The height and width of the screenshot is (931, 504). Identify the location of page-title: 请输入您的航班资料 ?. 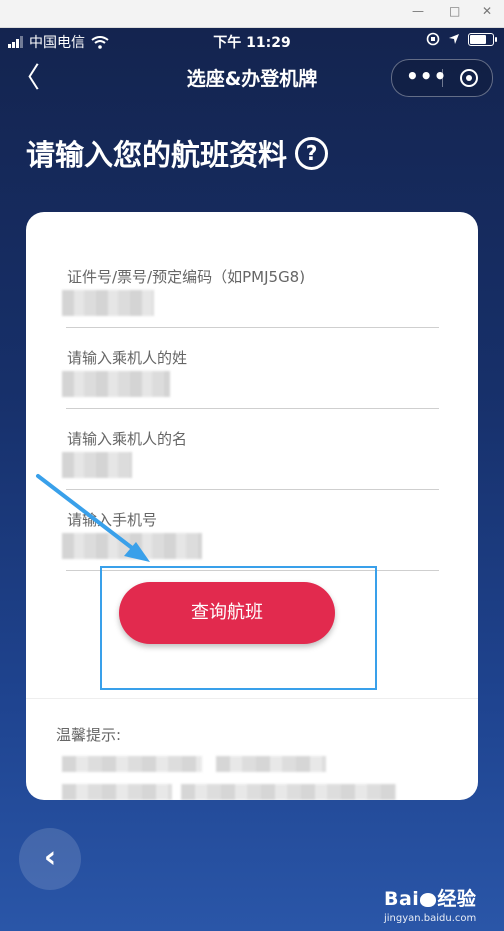
(177, 153).